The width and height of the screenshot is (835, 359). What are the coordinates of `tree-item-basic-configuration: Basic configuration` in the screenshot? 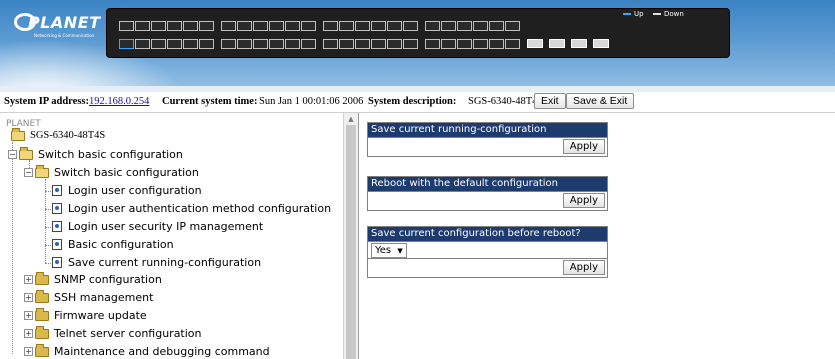 It's located at (113, 244).